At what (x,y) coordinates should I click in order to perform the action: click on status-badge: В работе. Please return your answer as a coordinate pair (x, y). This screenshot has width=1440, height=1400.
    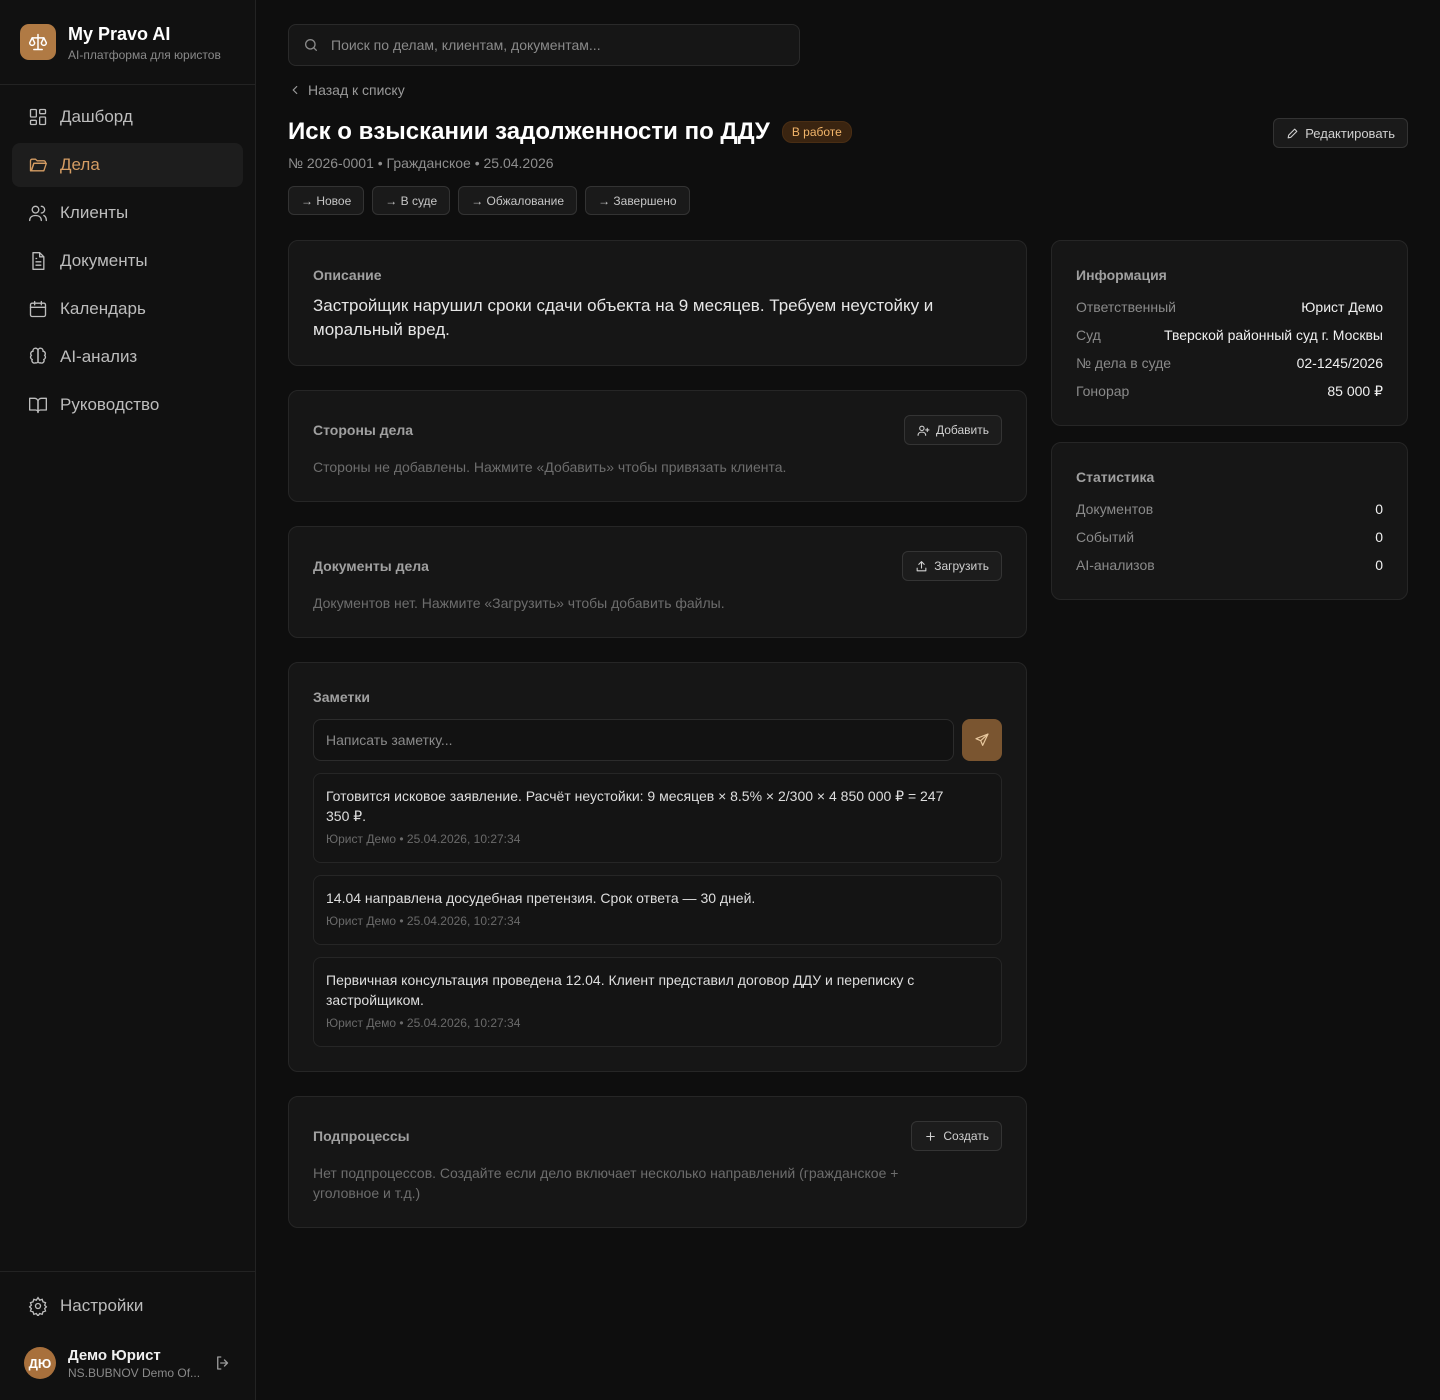
    Looking at the image, I should click on (816, 132).